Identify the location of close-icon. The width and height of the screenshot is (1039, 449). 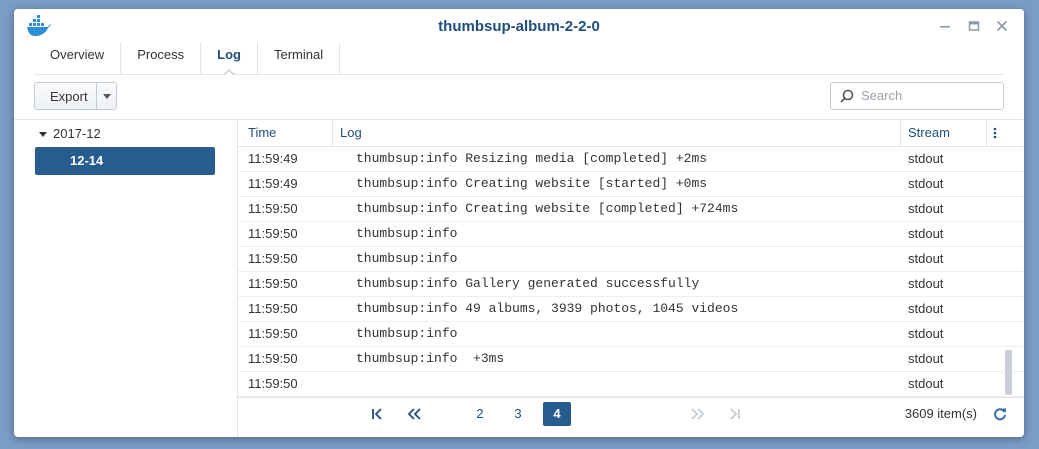
(1002, 26).